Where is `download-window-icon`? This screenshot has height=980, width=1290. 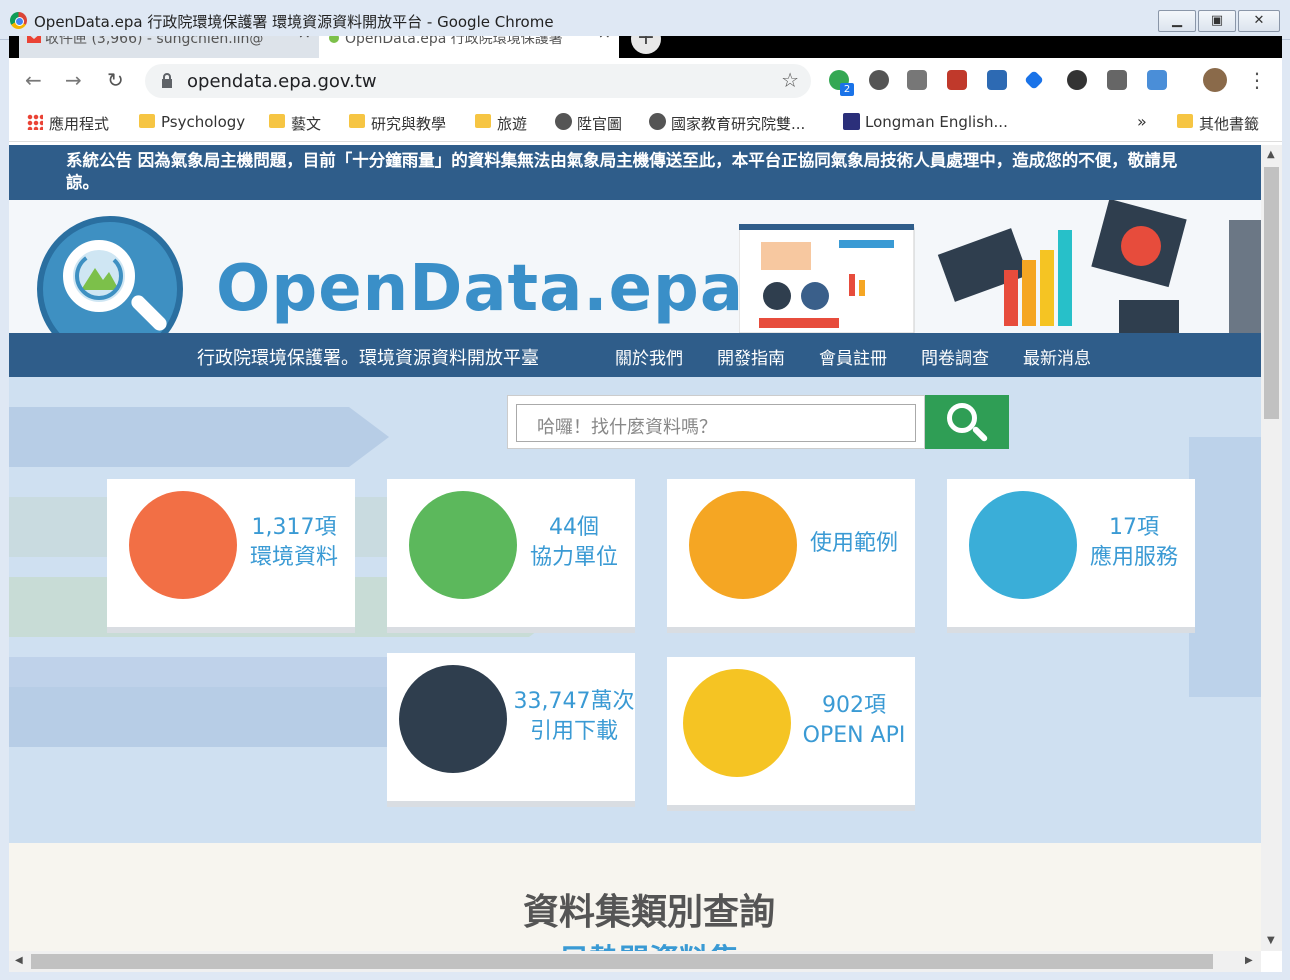 download-window-icon is located at coordinates (453, 719).